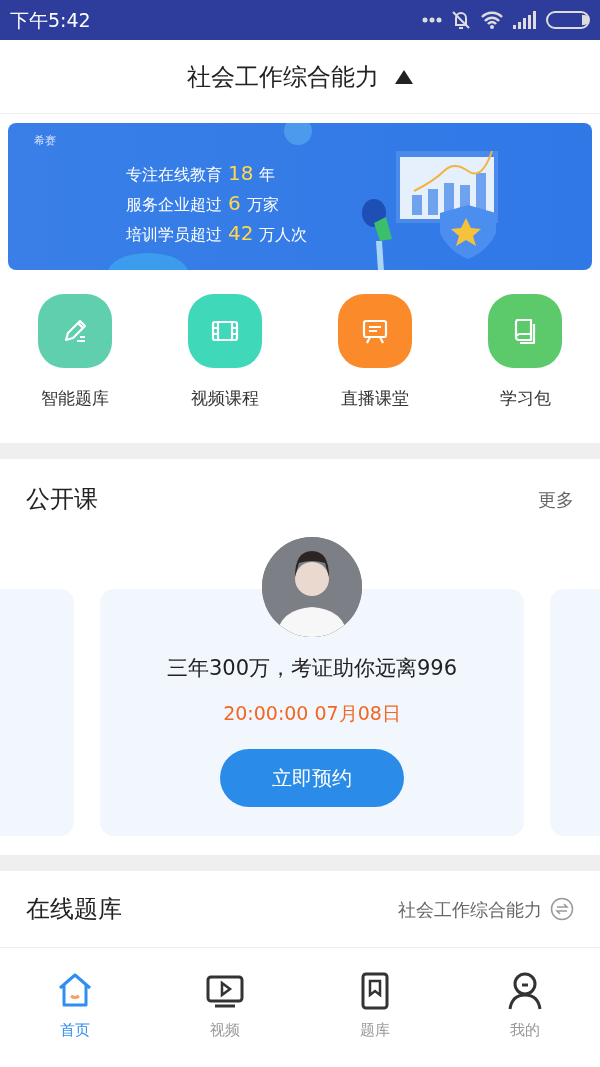 The height and width of the screenshot is (1067, 600). Describe the element at coordinates (225, 368) in the screenshot. I see `shortcut-item: 视频课程` at that location.